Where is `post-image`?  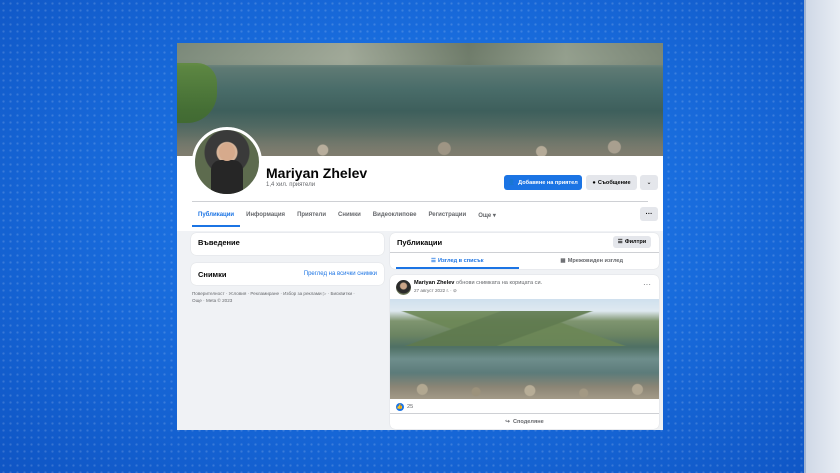 post-image is located at coordinates (524, 349).